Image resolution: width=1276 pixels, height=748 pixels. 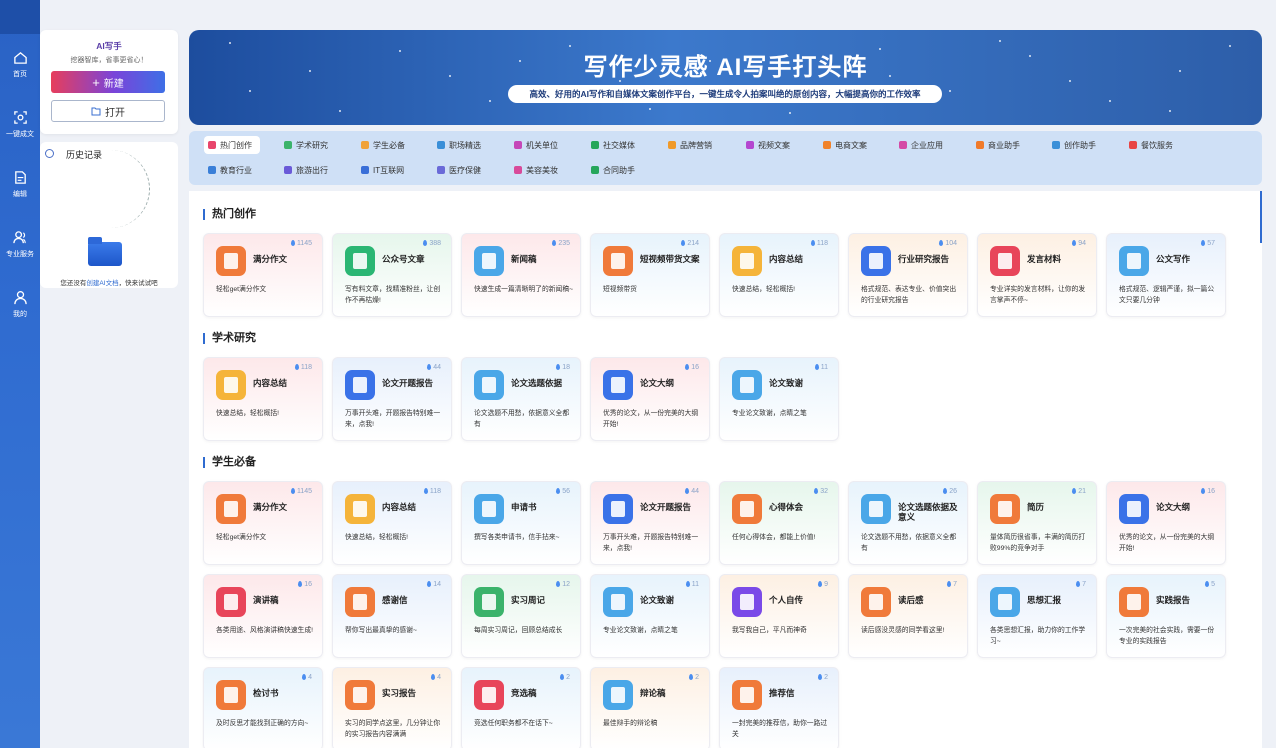 What do you see at coordinates (20, 64) in the screenshot?
I see `nav-item-0: 首页` at bounding box center [20, 64].